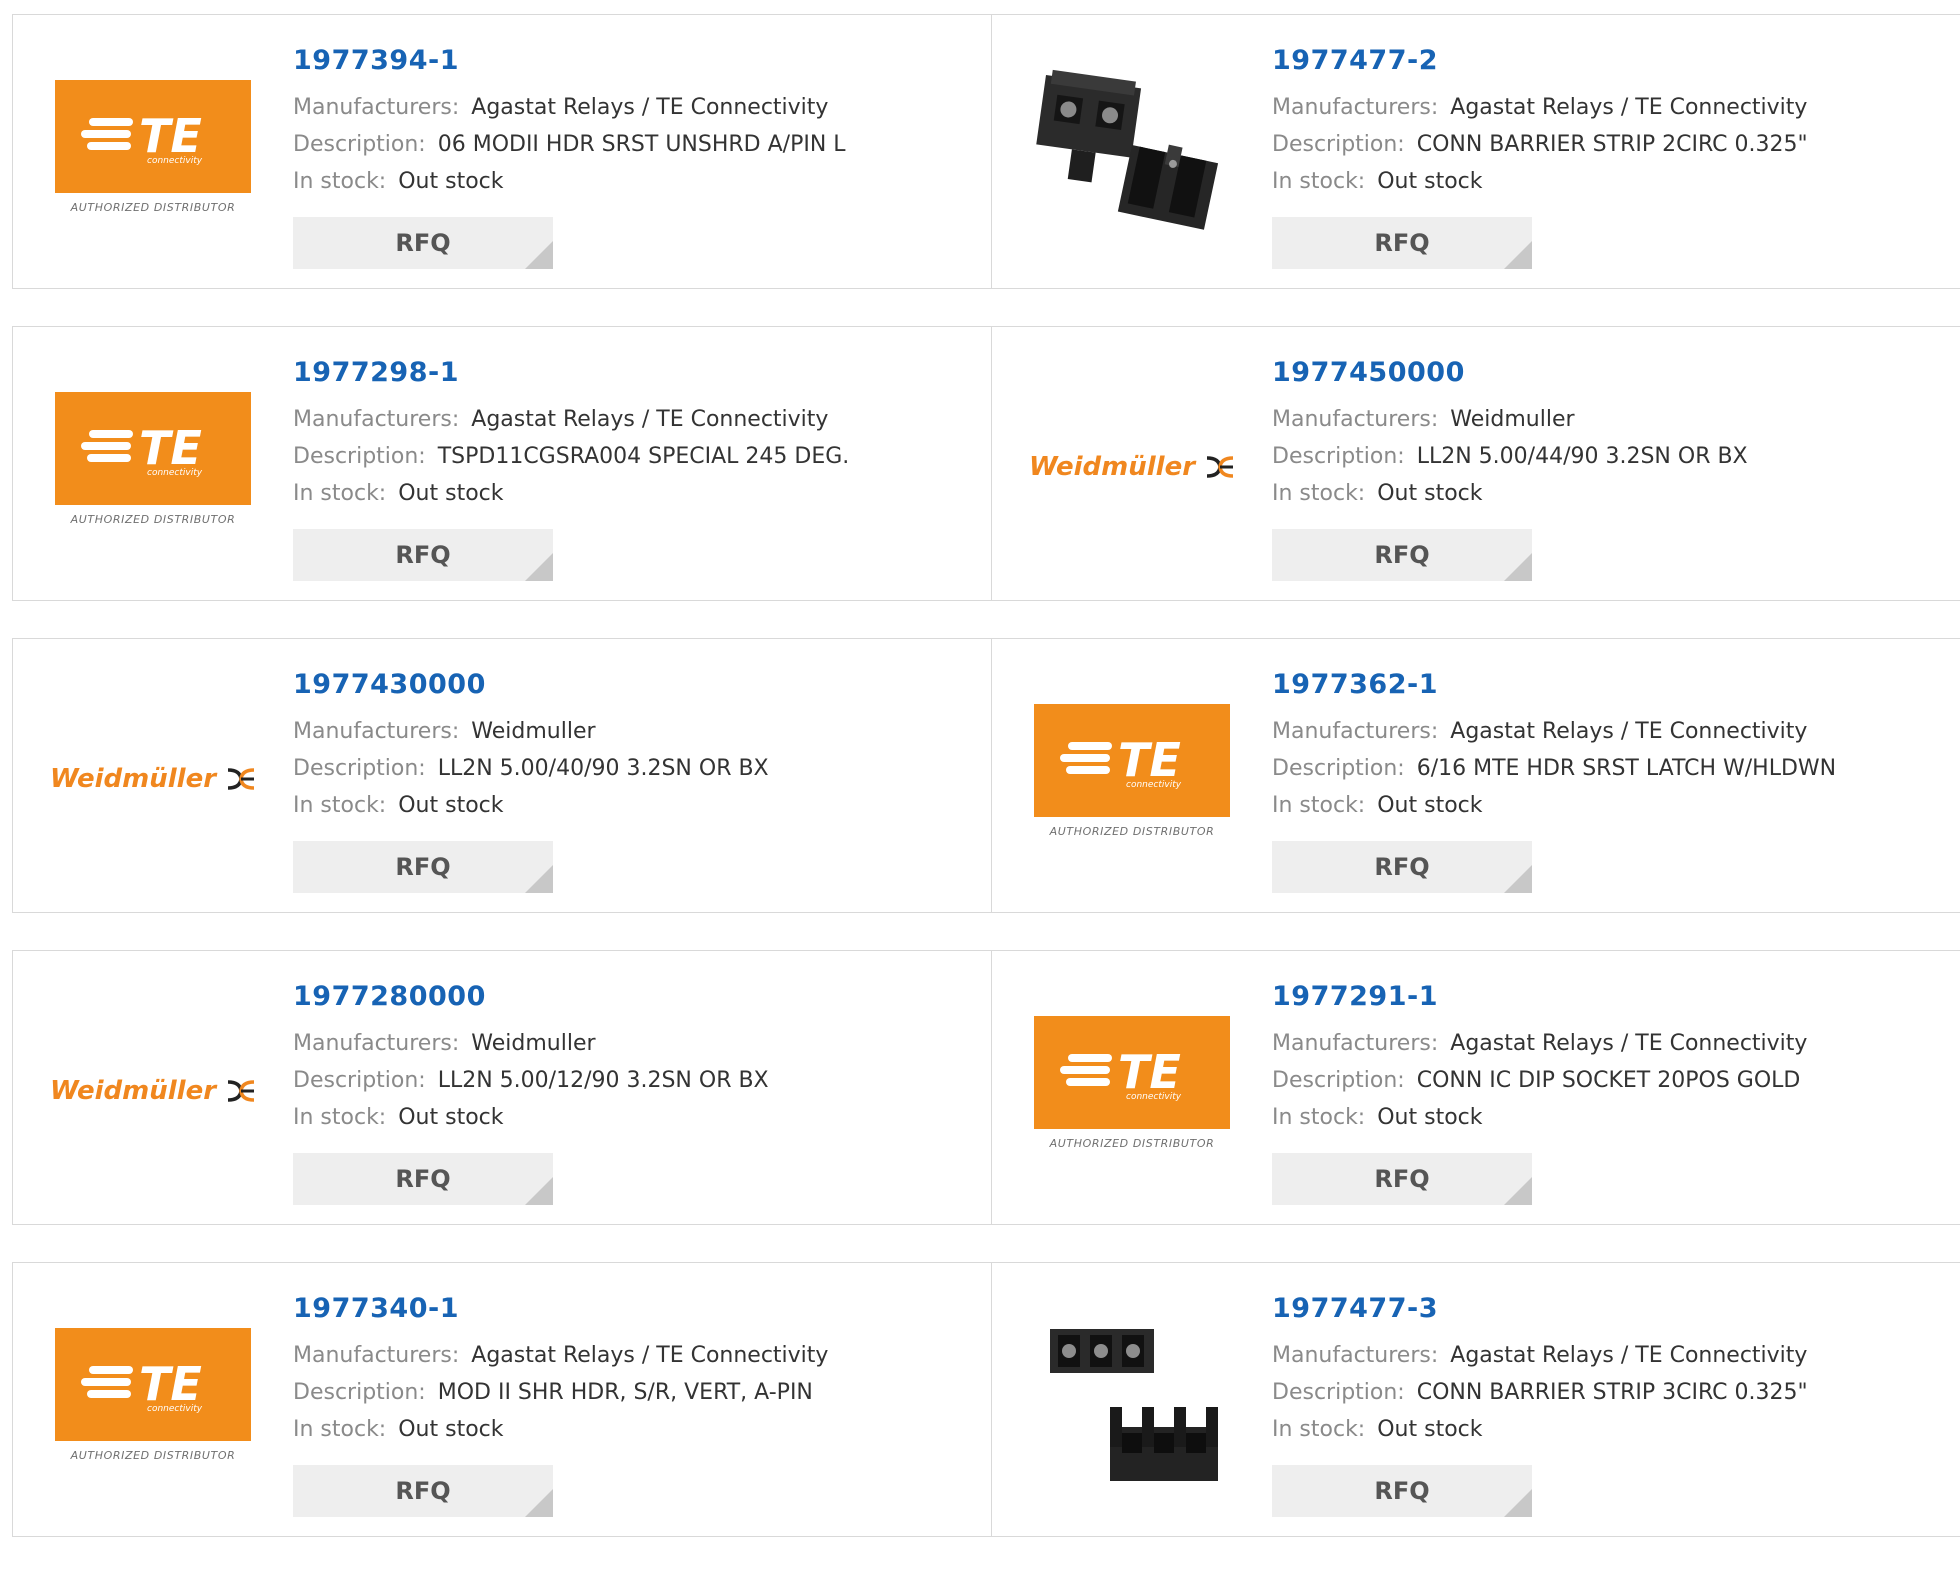 This screenshot has height=1574, width=1960. What do you see at coordinates (1540, 1310) in the screenshot?
I see `part-number-link: 1977477-3` at bounding box center [1540, 1310].